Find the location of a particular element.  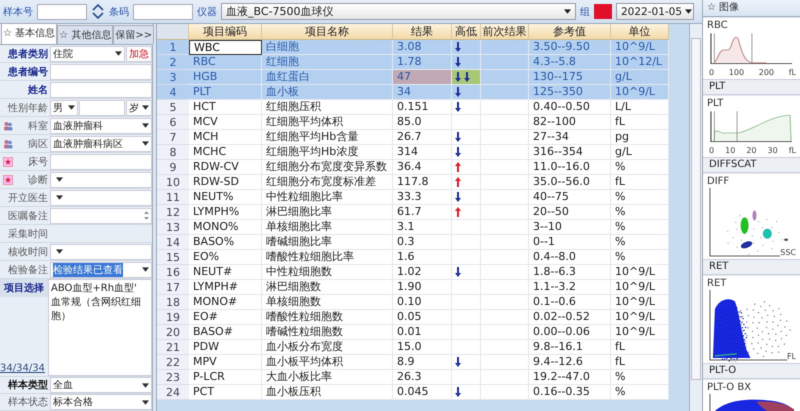

field-label: 采集时间 is located at coordinates (28, 234).